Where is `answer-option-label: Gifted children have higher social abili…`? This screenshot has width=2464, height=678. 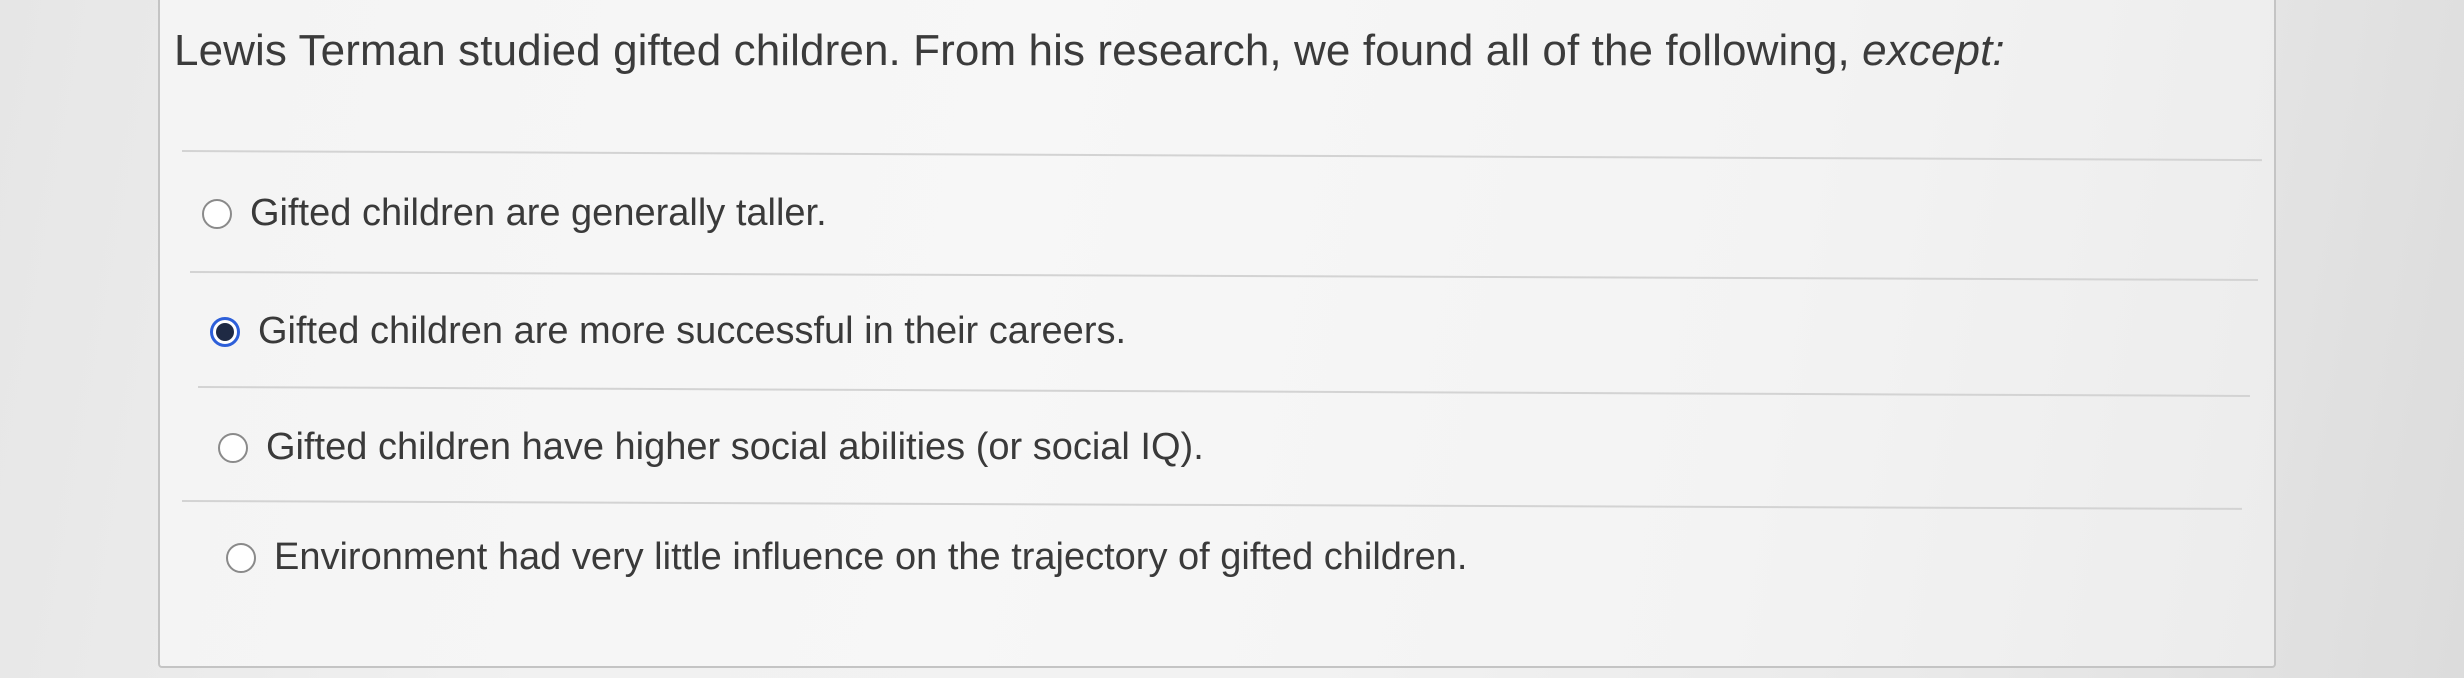 answer-option-label: Gifted children have higher social abili… is located at coordinates (735, 447).